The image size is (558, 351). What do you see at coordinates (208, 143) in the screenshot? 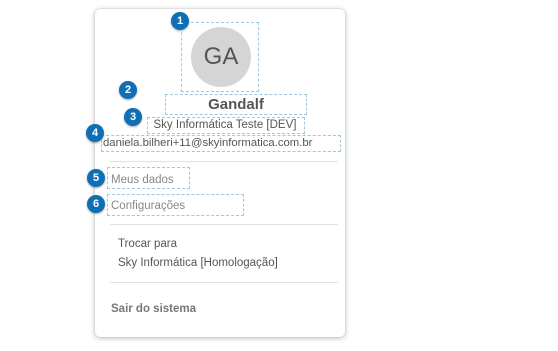
I see `user-email: daniela.bilheri+11@skyinformatica.com.br` at bounding box center [208, 143].